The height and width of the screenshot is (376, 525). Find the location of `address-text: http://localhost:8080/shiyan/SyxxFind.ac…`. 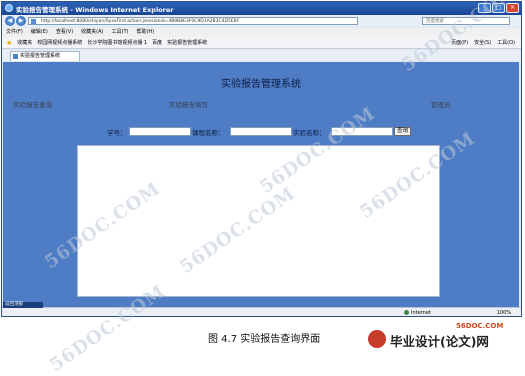

address-text: http://localhost:8080/shiyan/SyxxFind.ac… is located at coordinates (140, 21).